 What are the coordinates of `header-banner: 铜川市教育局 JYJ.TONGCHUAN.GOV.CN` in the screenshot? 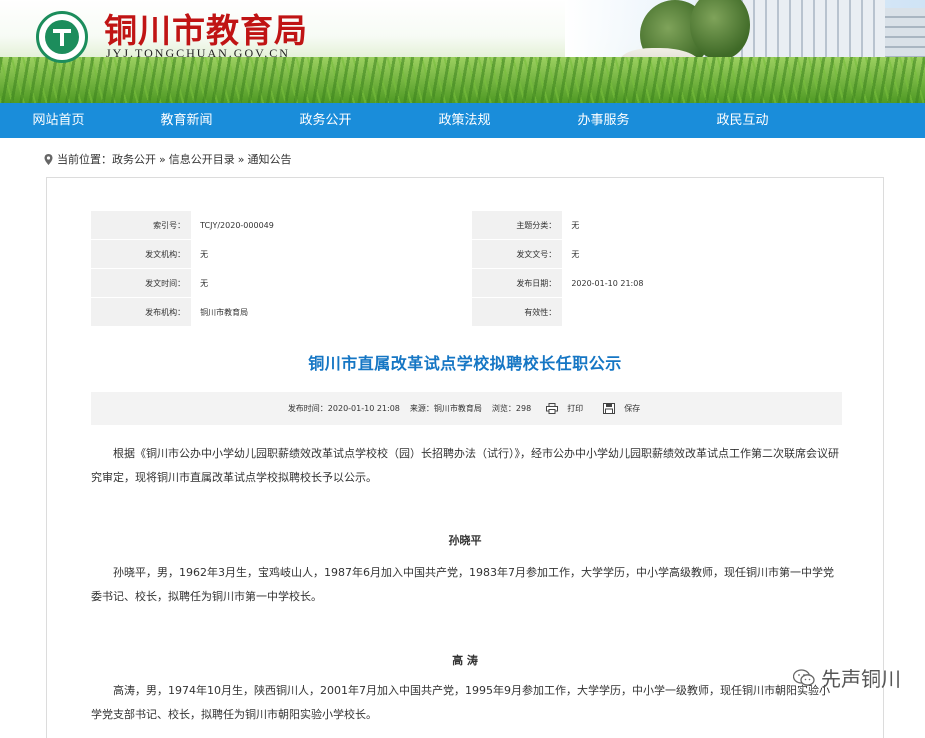 It's located at (462, 51).